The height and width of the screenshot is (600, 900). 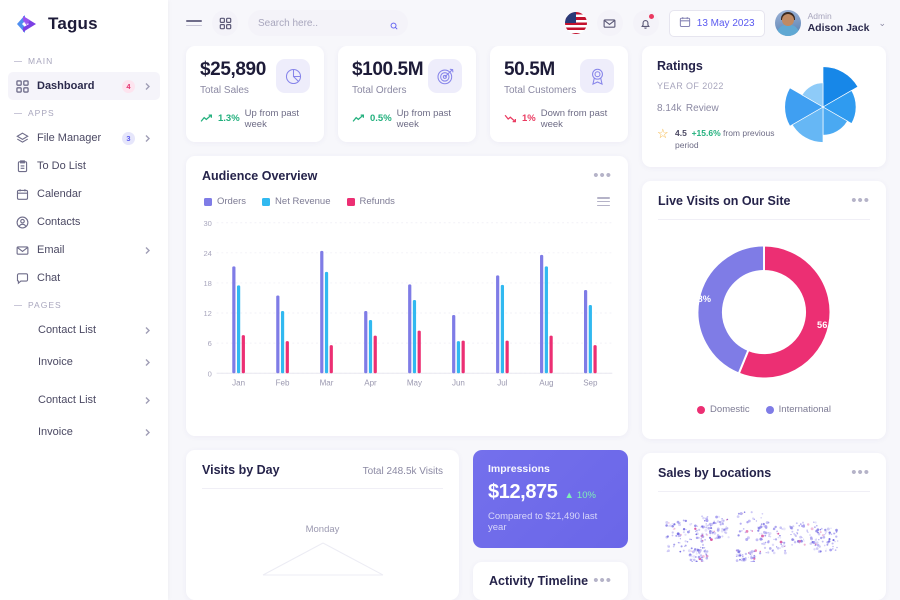 What do you see at coordinates (534, 23) in the screenshot?
I see `topbar: 13 May 2023 Admin Adison Jack ⌄` at bounding box center [534, 23].